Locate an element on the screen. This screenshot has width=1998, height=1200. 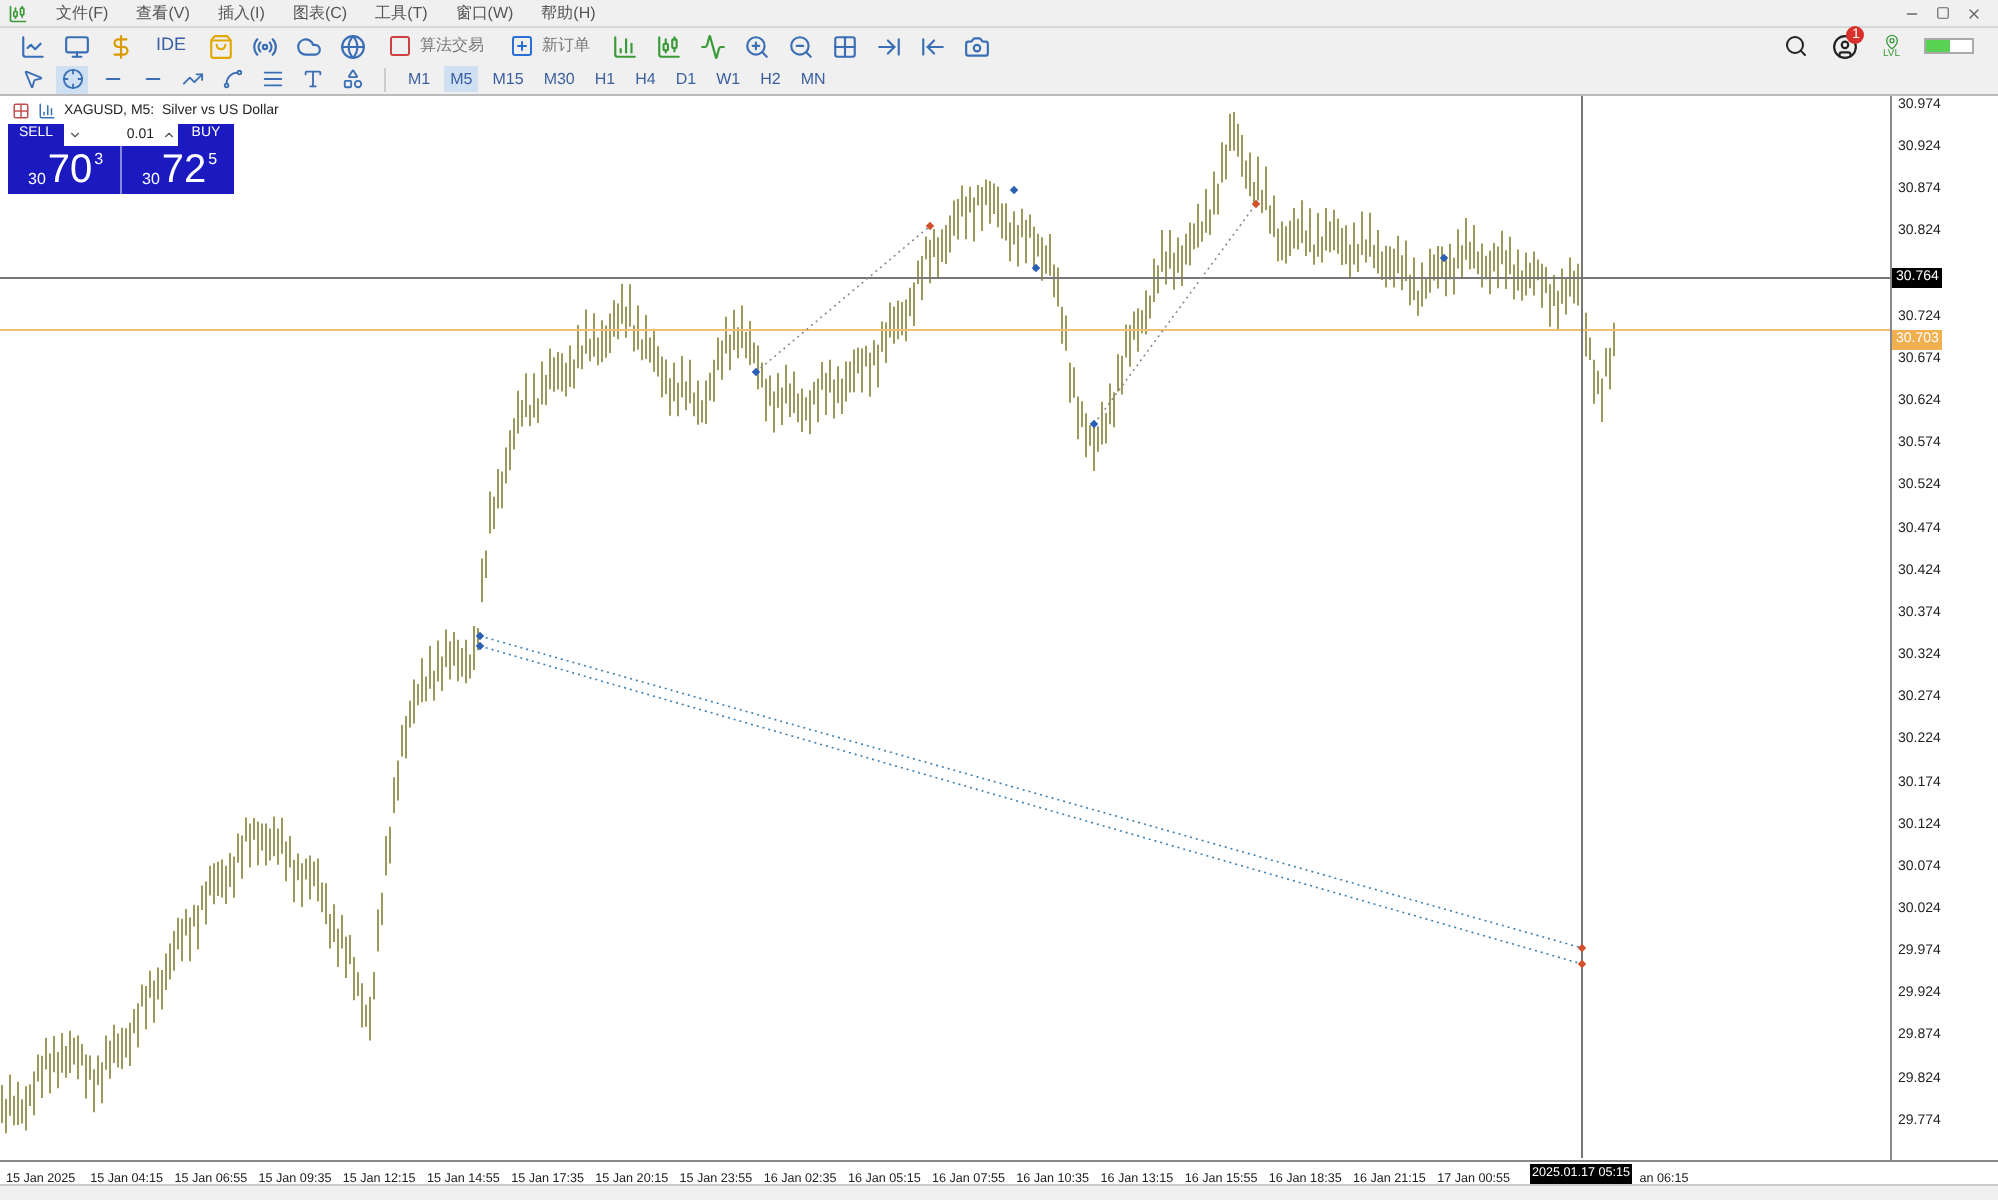
shapes-icon is located at coordinates (352, 79).